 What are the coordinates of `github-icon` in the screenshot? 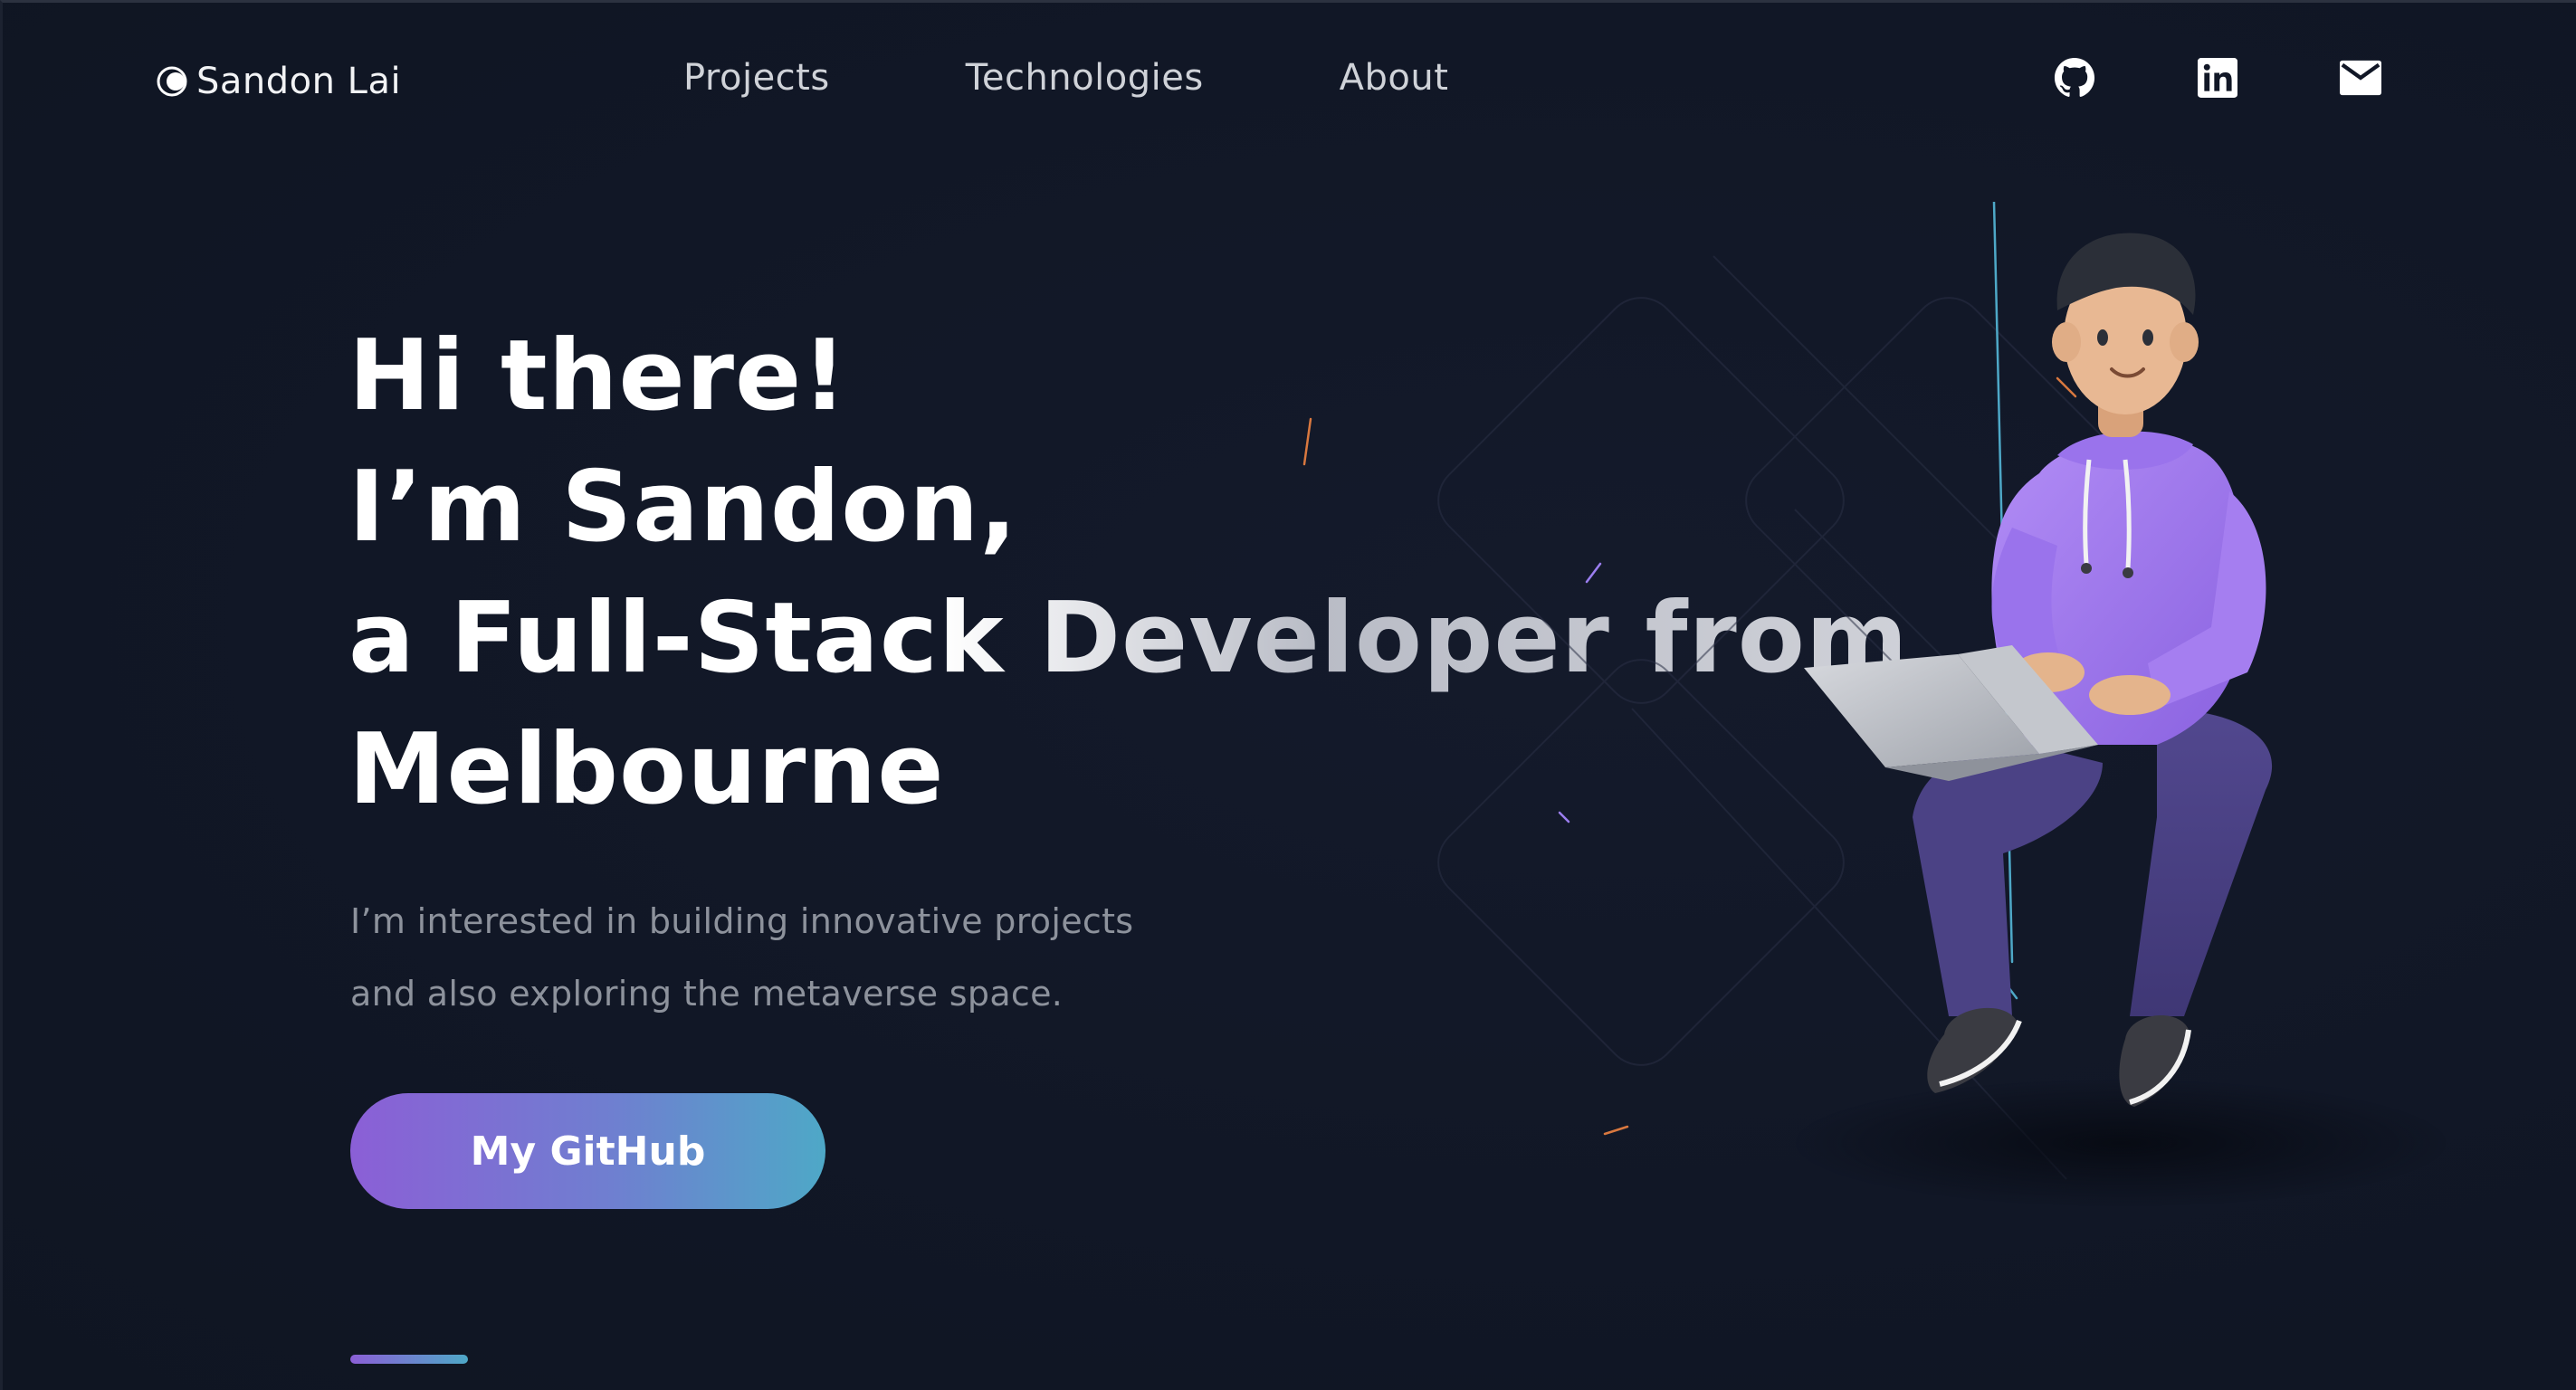 It's located at (2074, 77).